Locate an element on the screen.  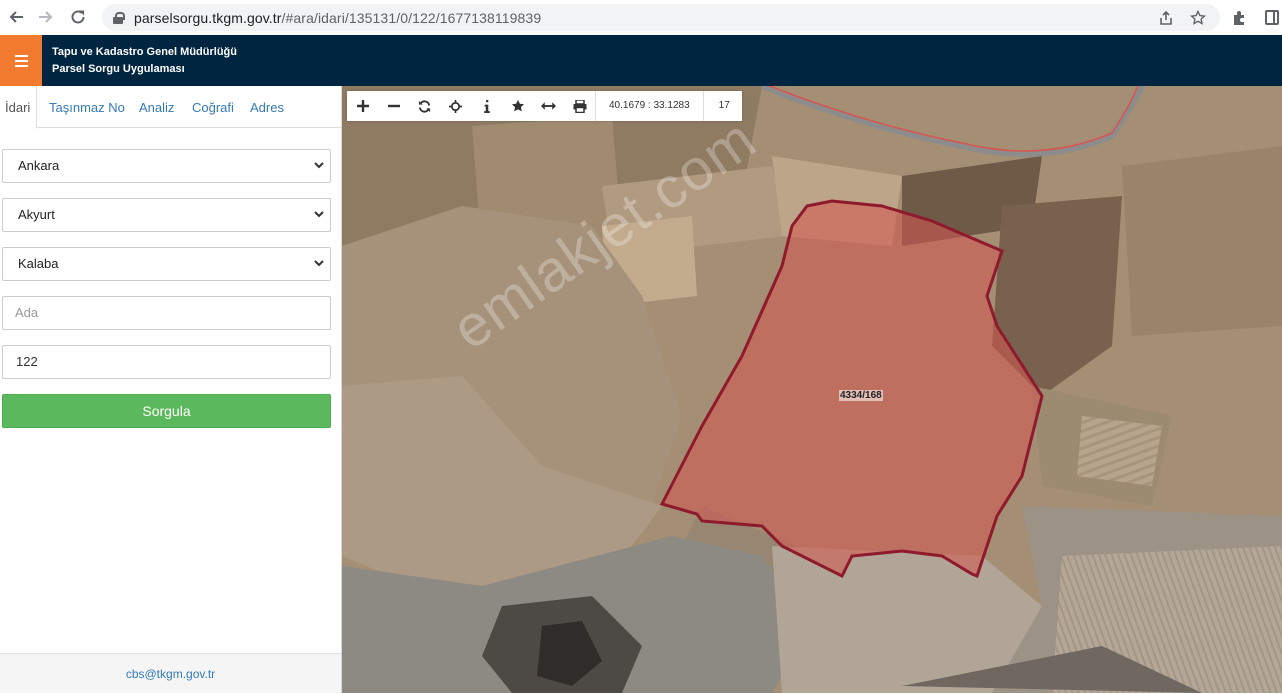
hamburger-menu-button is located at coordinates (21, 60).